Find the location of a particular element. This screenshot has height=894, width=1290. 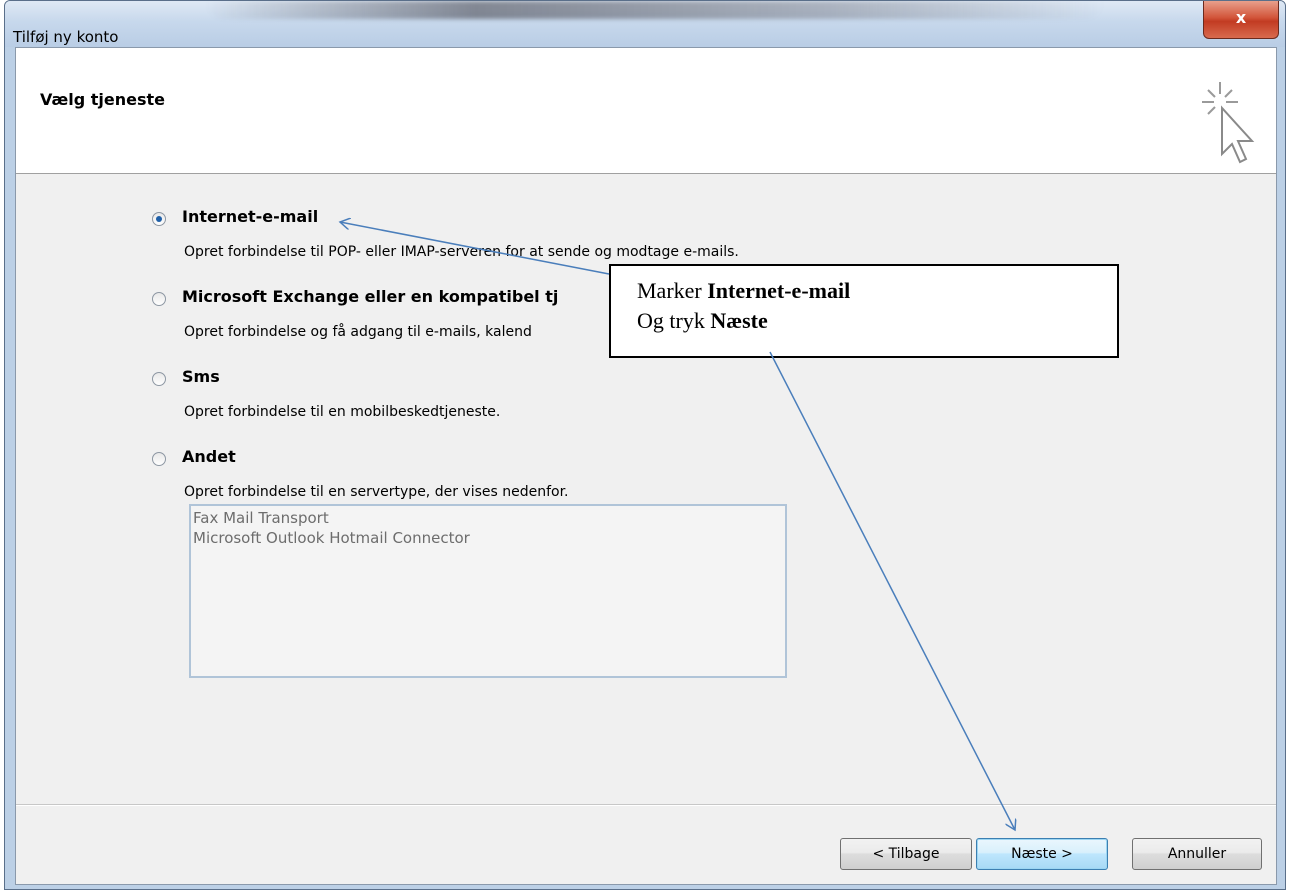

radio-internet-email is located at coordinates (159, 219).